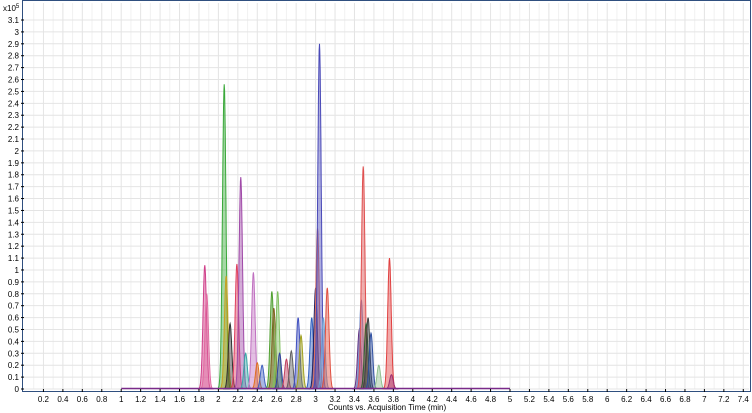 Image resolution: width=752 pixels, height=413 pixels. Describe the element at coordinates (102, 399) in the screenshot. I see `x-tick-label: 0.8` at that location.